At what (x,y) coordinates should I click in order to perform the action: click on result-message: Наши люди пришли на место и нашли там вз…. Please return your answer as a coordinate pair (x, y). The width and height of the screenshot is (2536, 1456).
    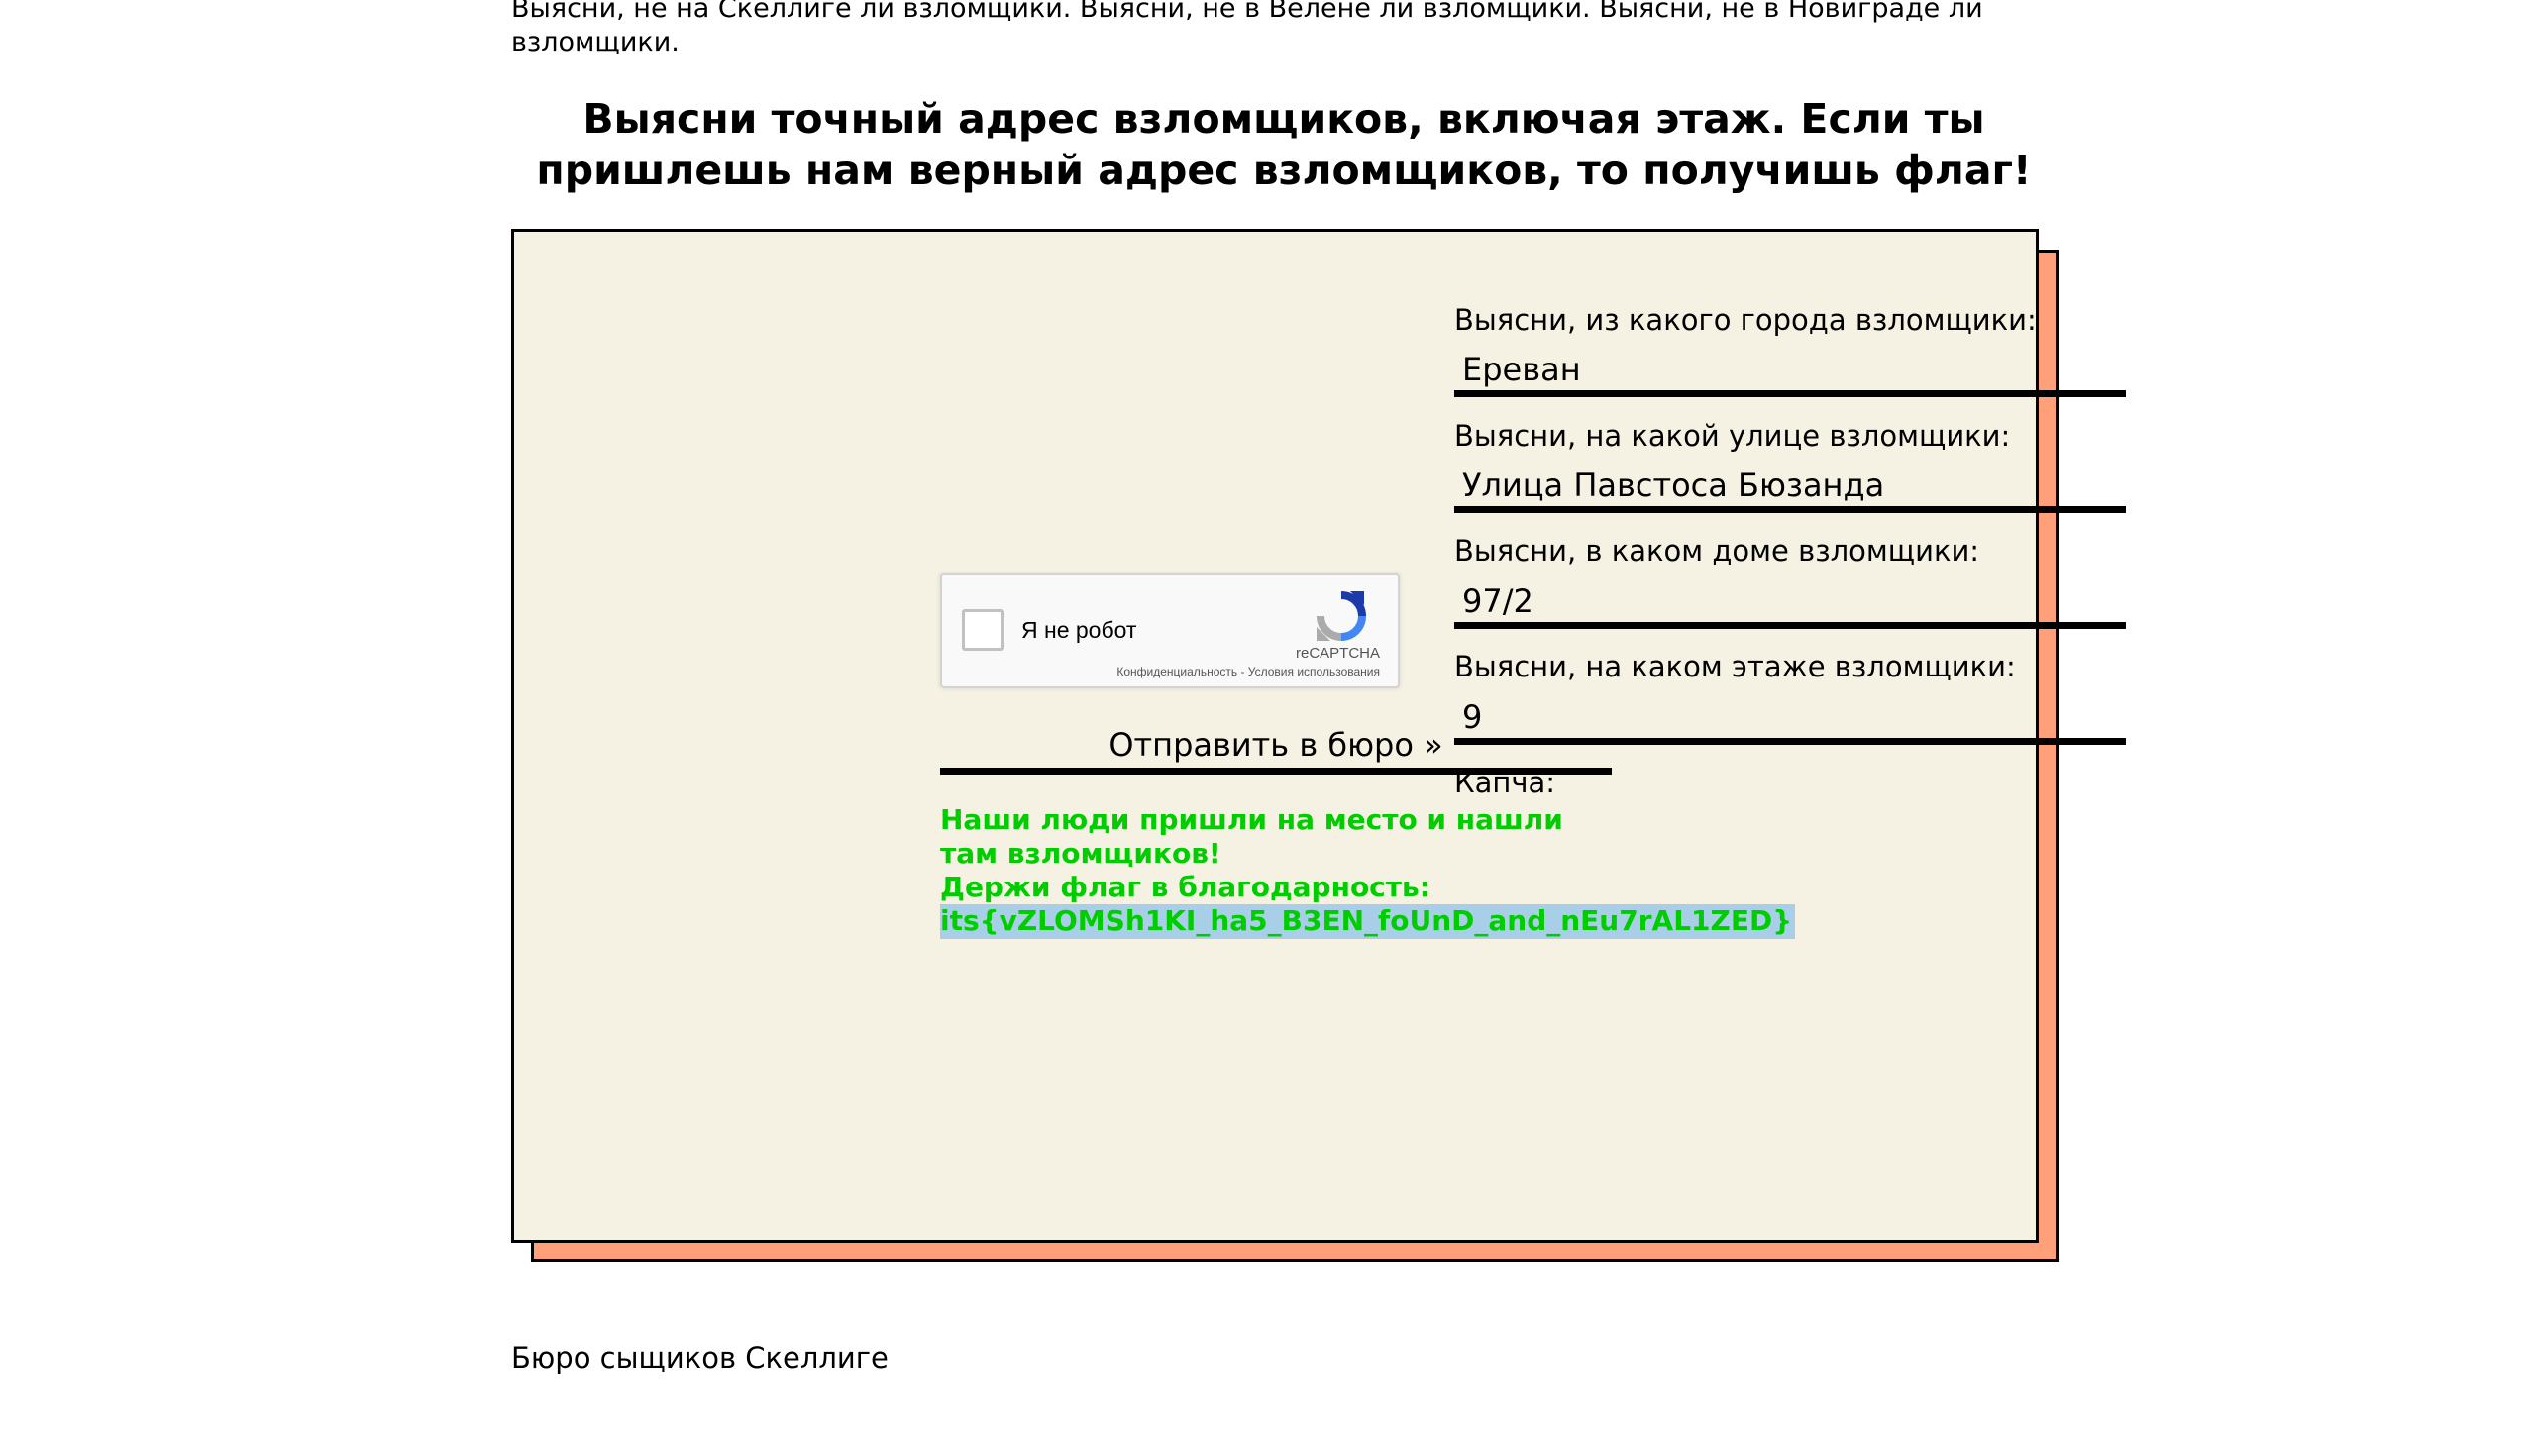
    Looking at the image, I should click on (1368, 871).